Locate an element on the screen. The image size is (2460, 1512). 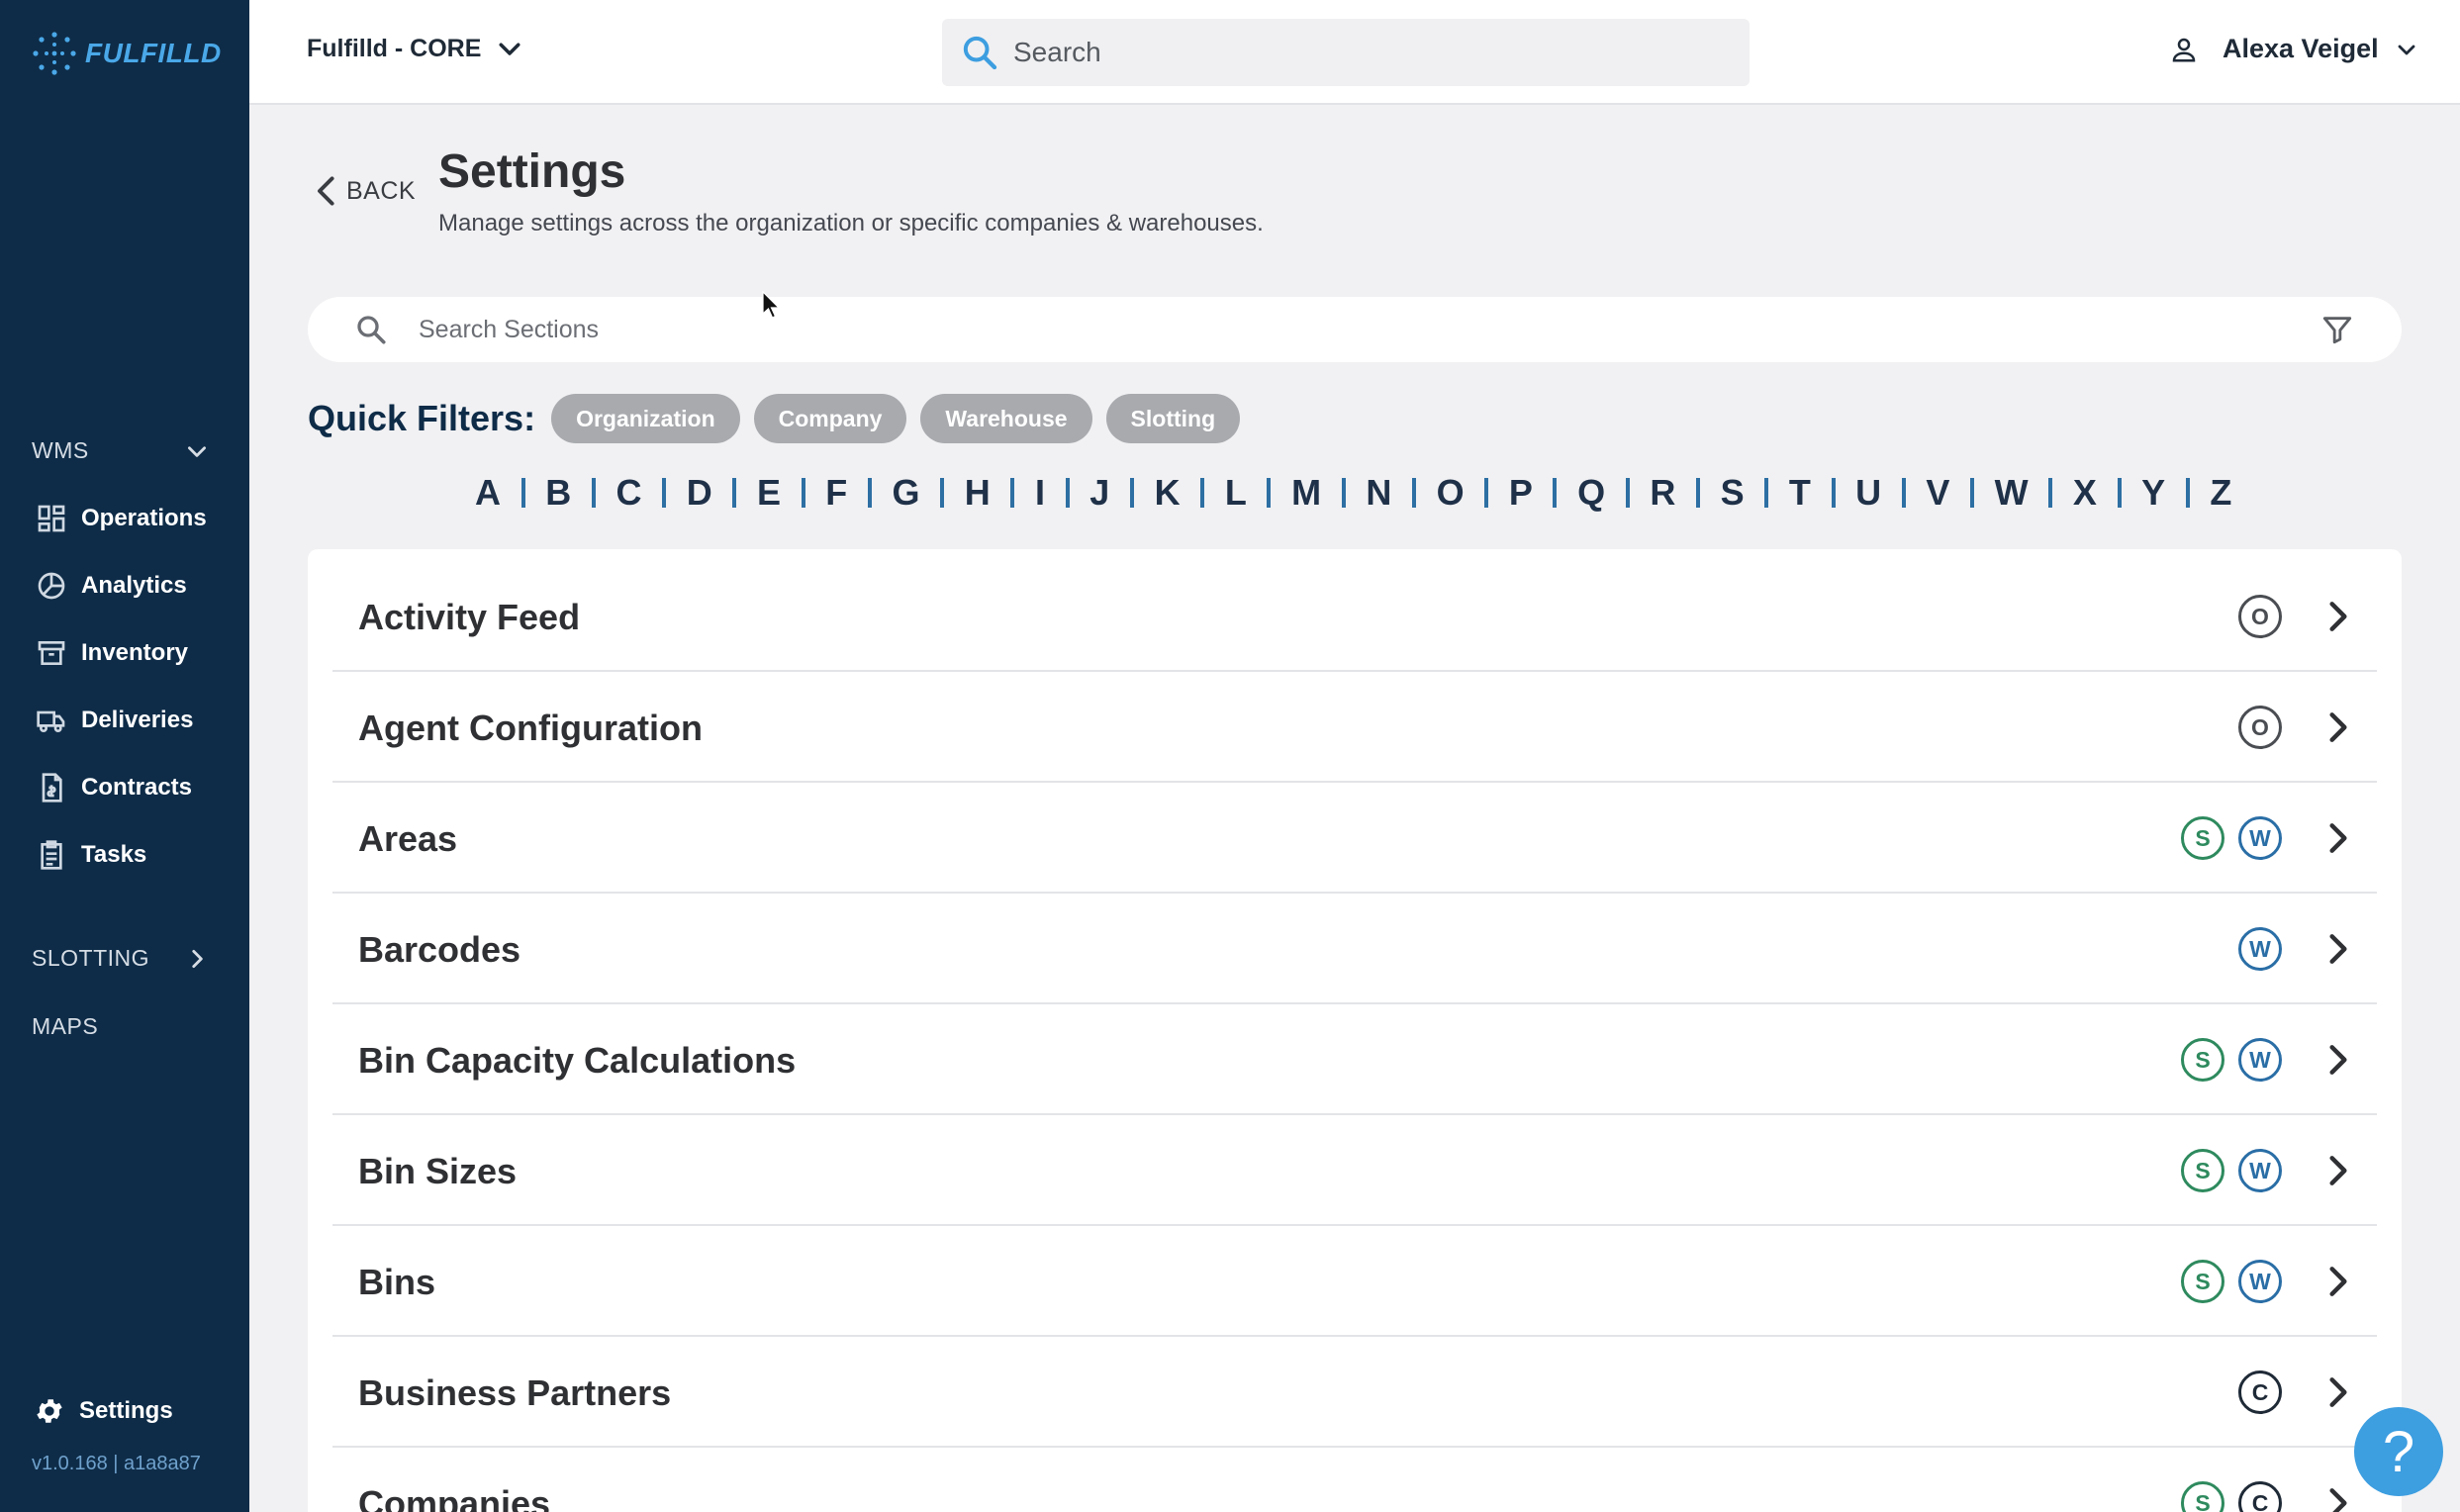
global-search-input is located at coordinates (1359, 53).